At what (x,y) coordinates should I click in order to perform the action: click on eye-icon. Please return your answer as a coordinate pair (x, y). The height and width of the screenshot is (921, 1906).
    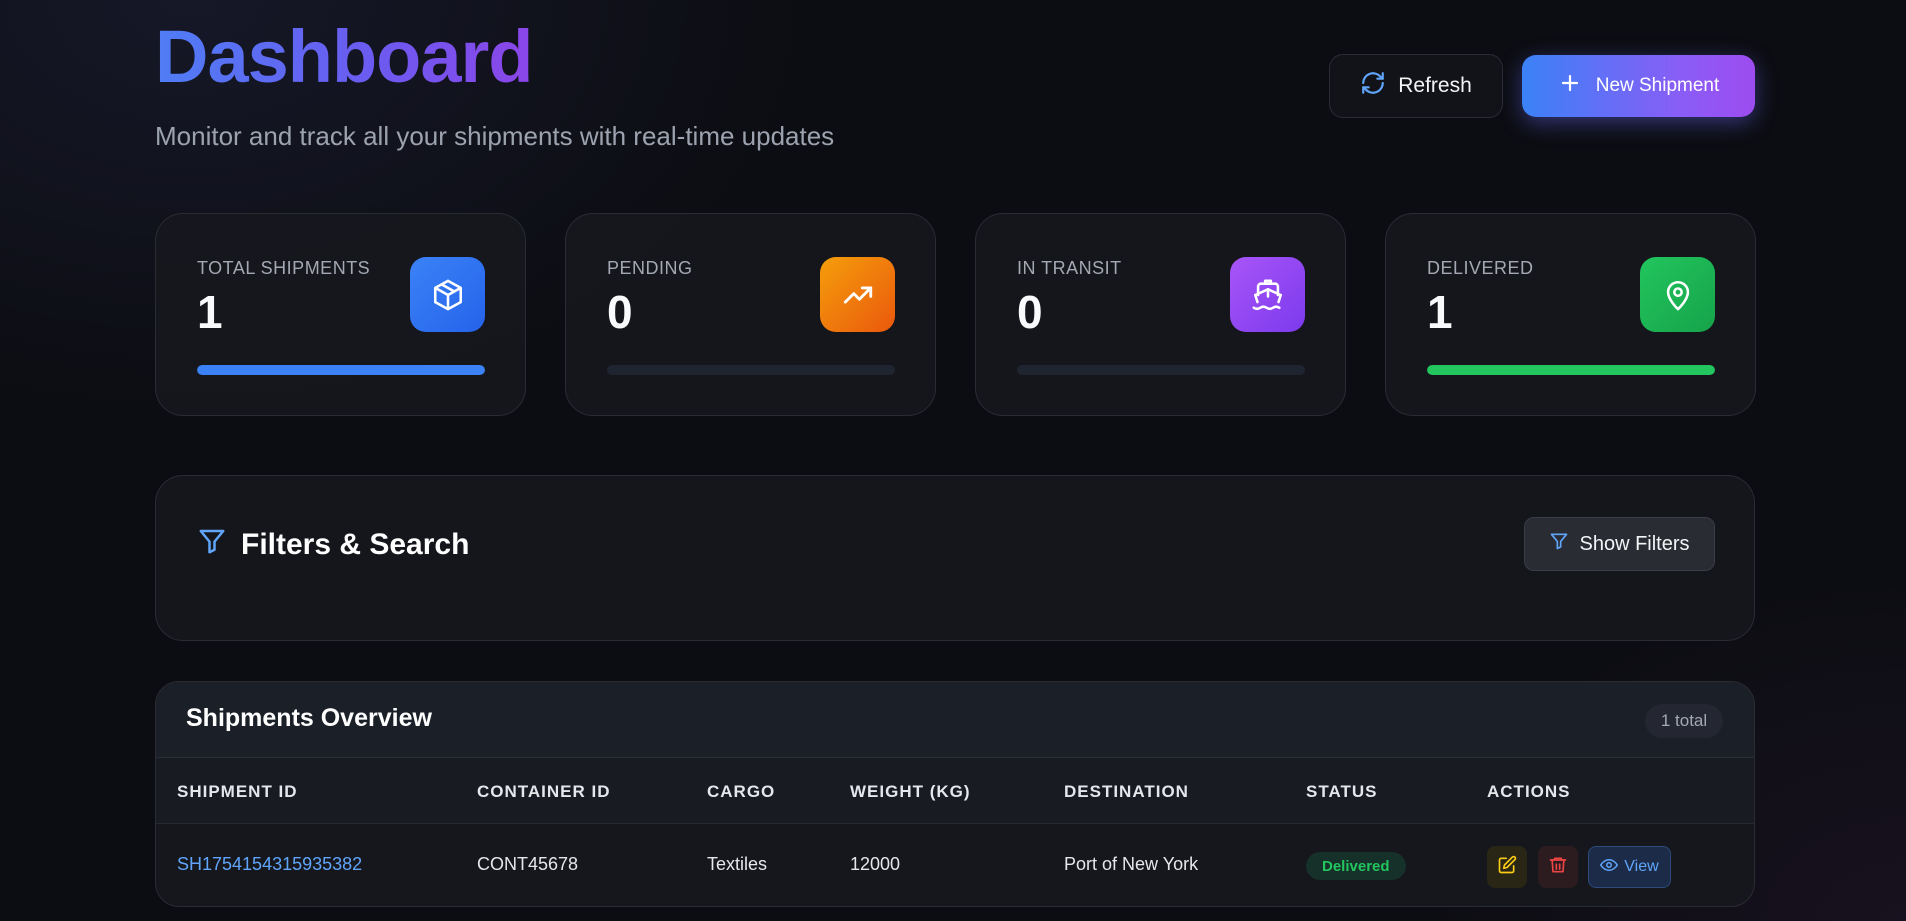
    Looking at the image, I should click on (1609, 867).